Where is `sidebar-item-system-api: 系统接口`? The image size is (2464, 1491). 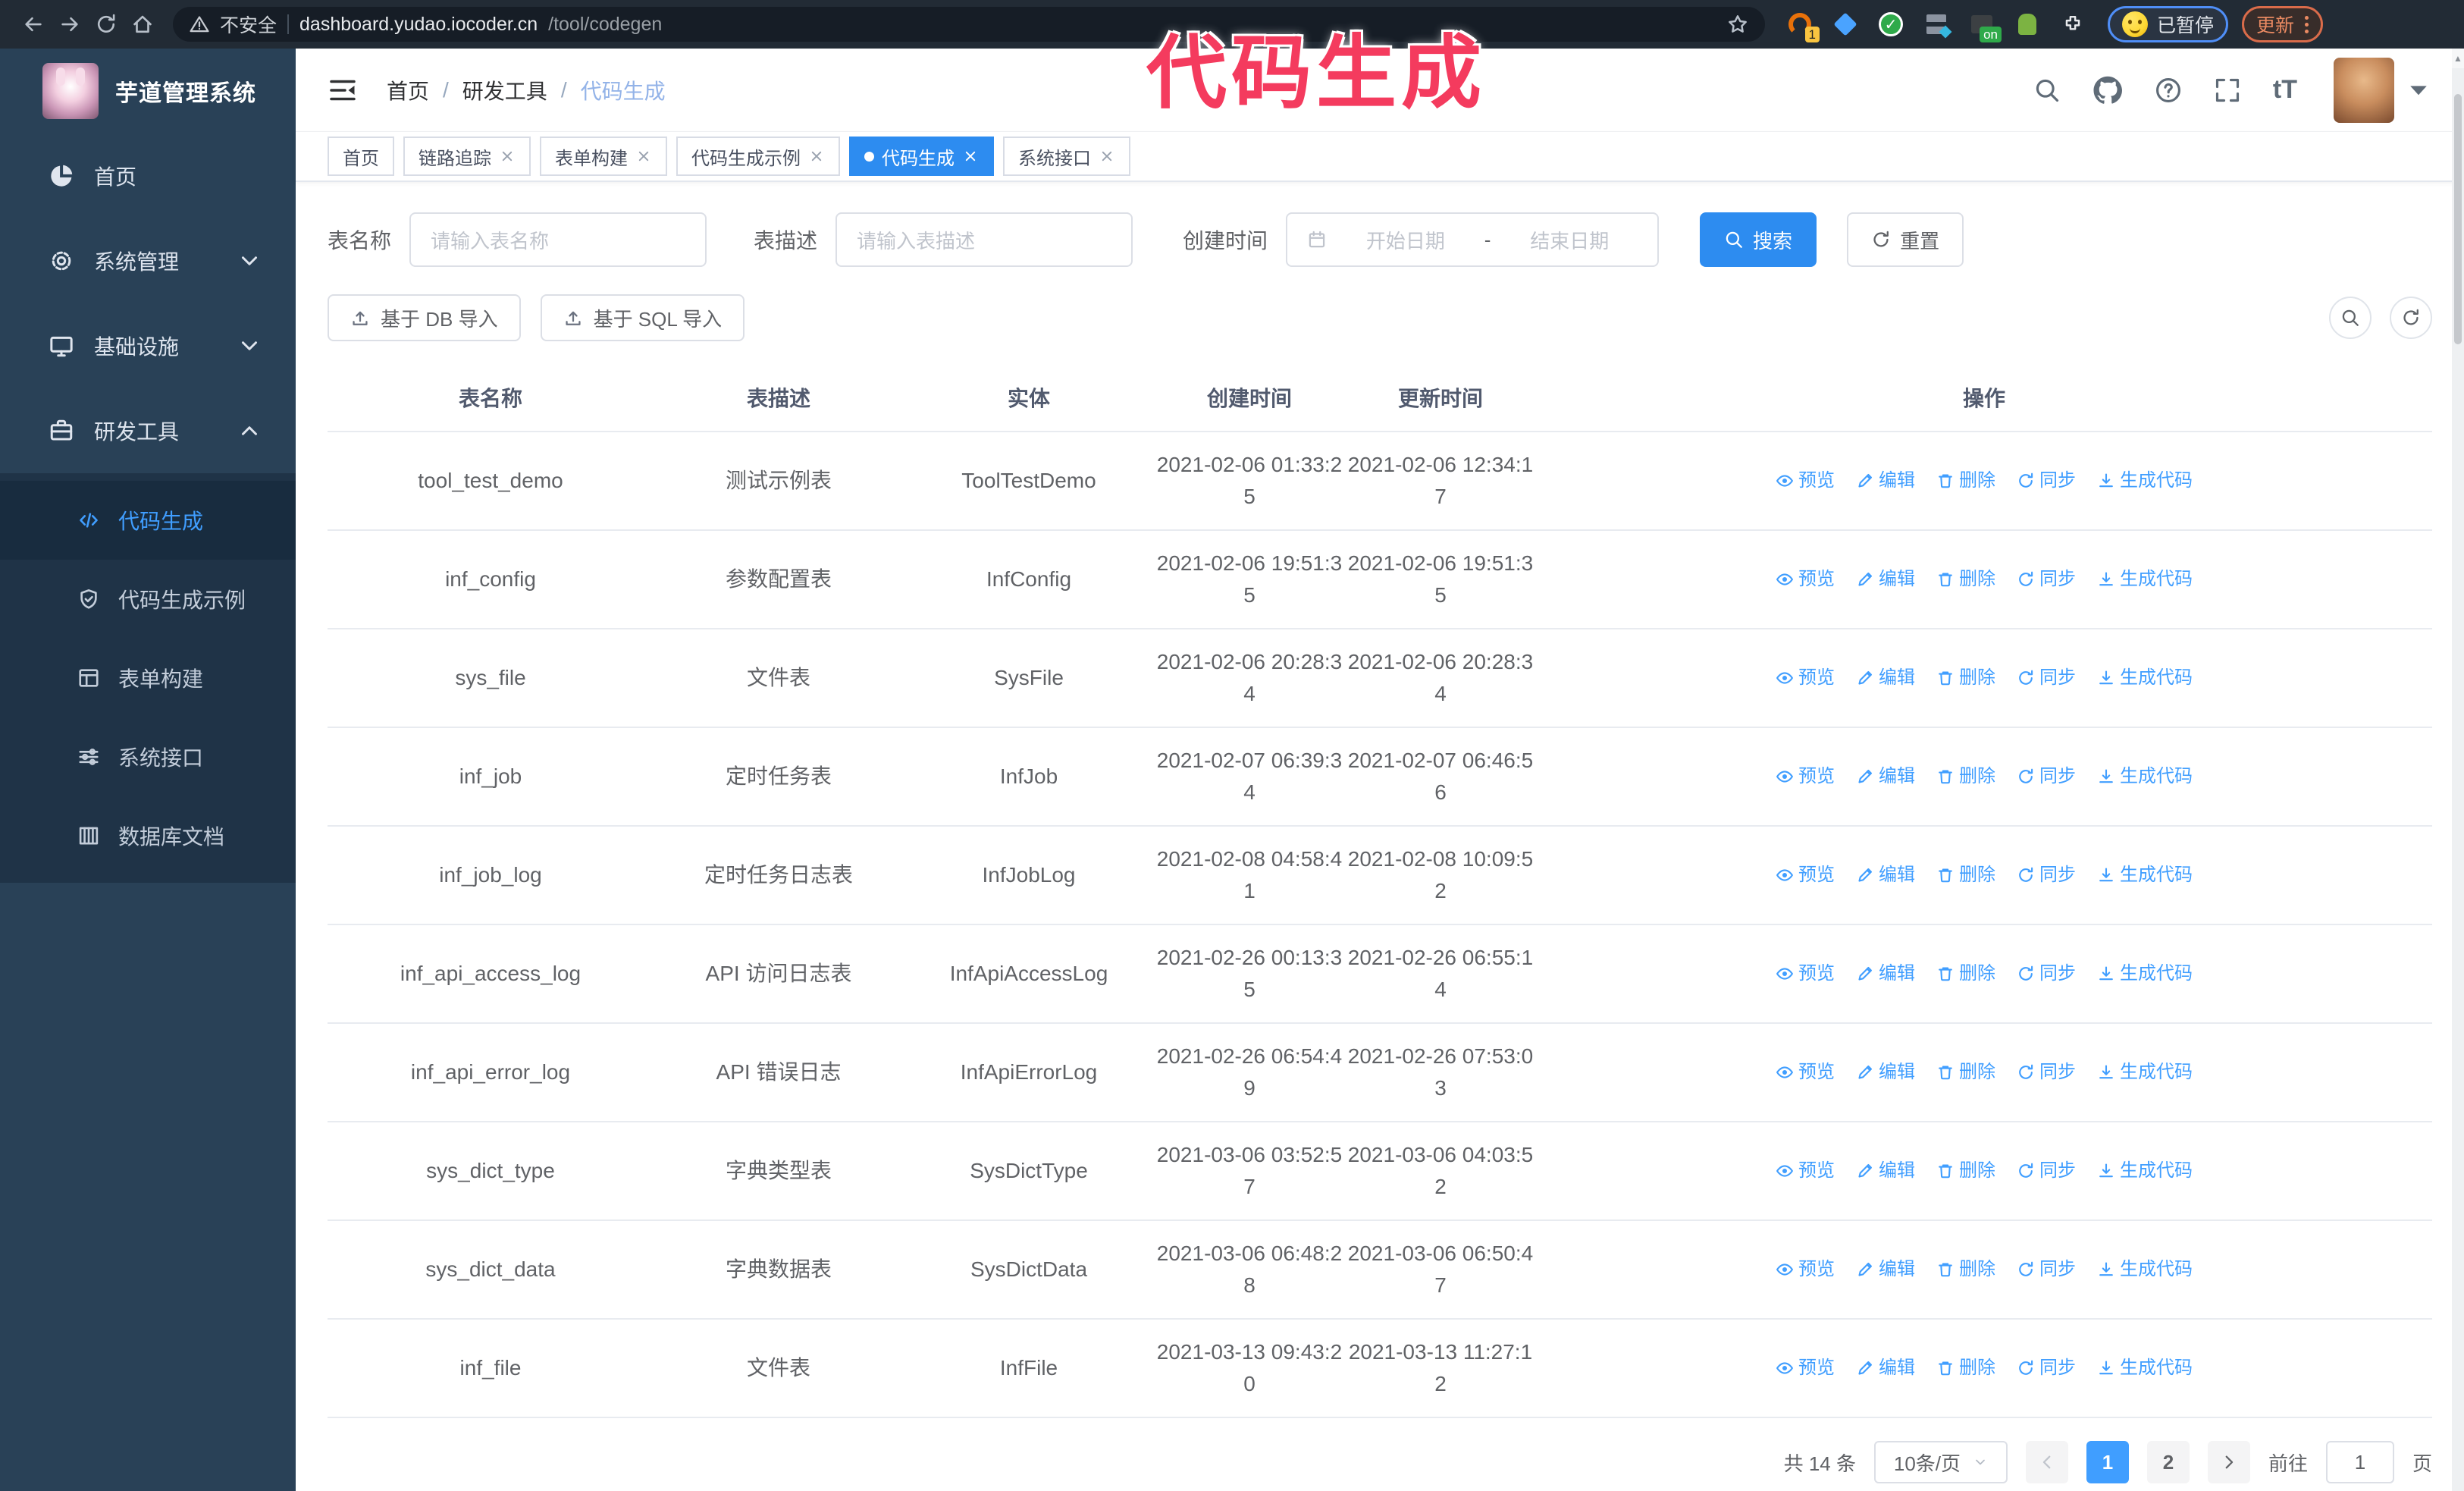 sidebar-item-system-api: 系统接口 is located at coordinates (148, 756).